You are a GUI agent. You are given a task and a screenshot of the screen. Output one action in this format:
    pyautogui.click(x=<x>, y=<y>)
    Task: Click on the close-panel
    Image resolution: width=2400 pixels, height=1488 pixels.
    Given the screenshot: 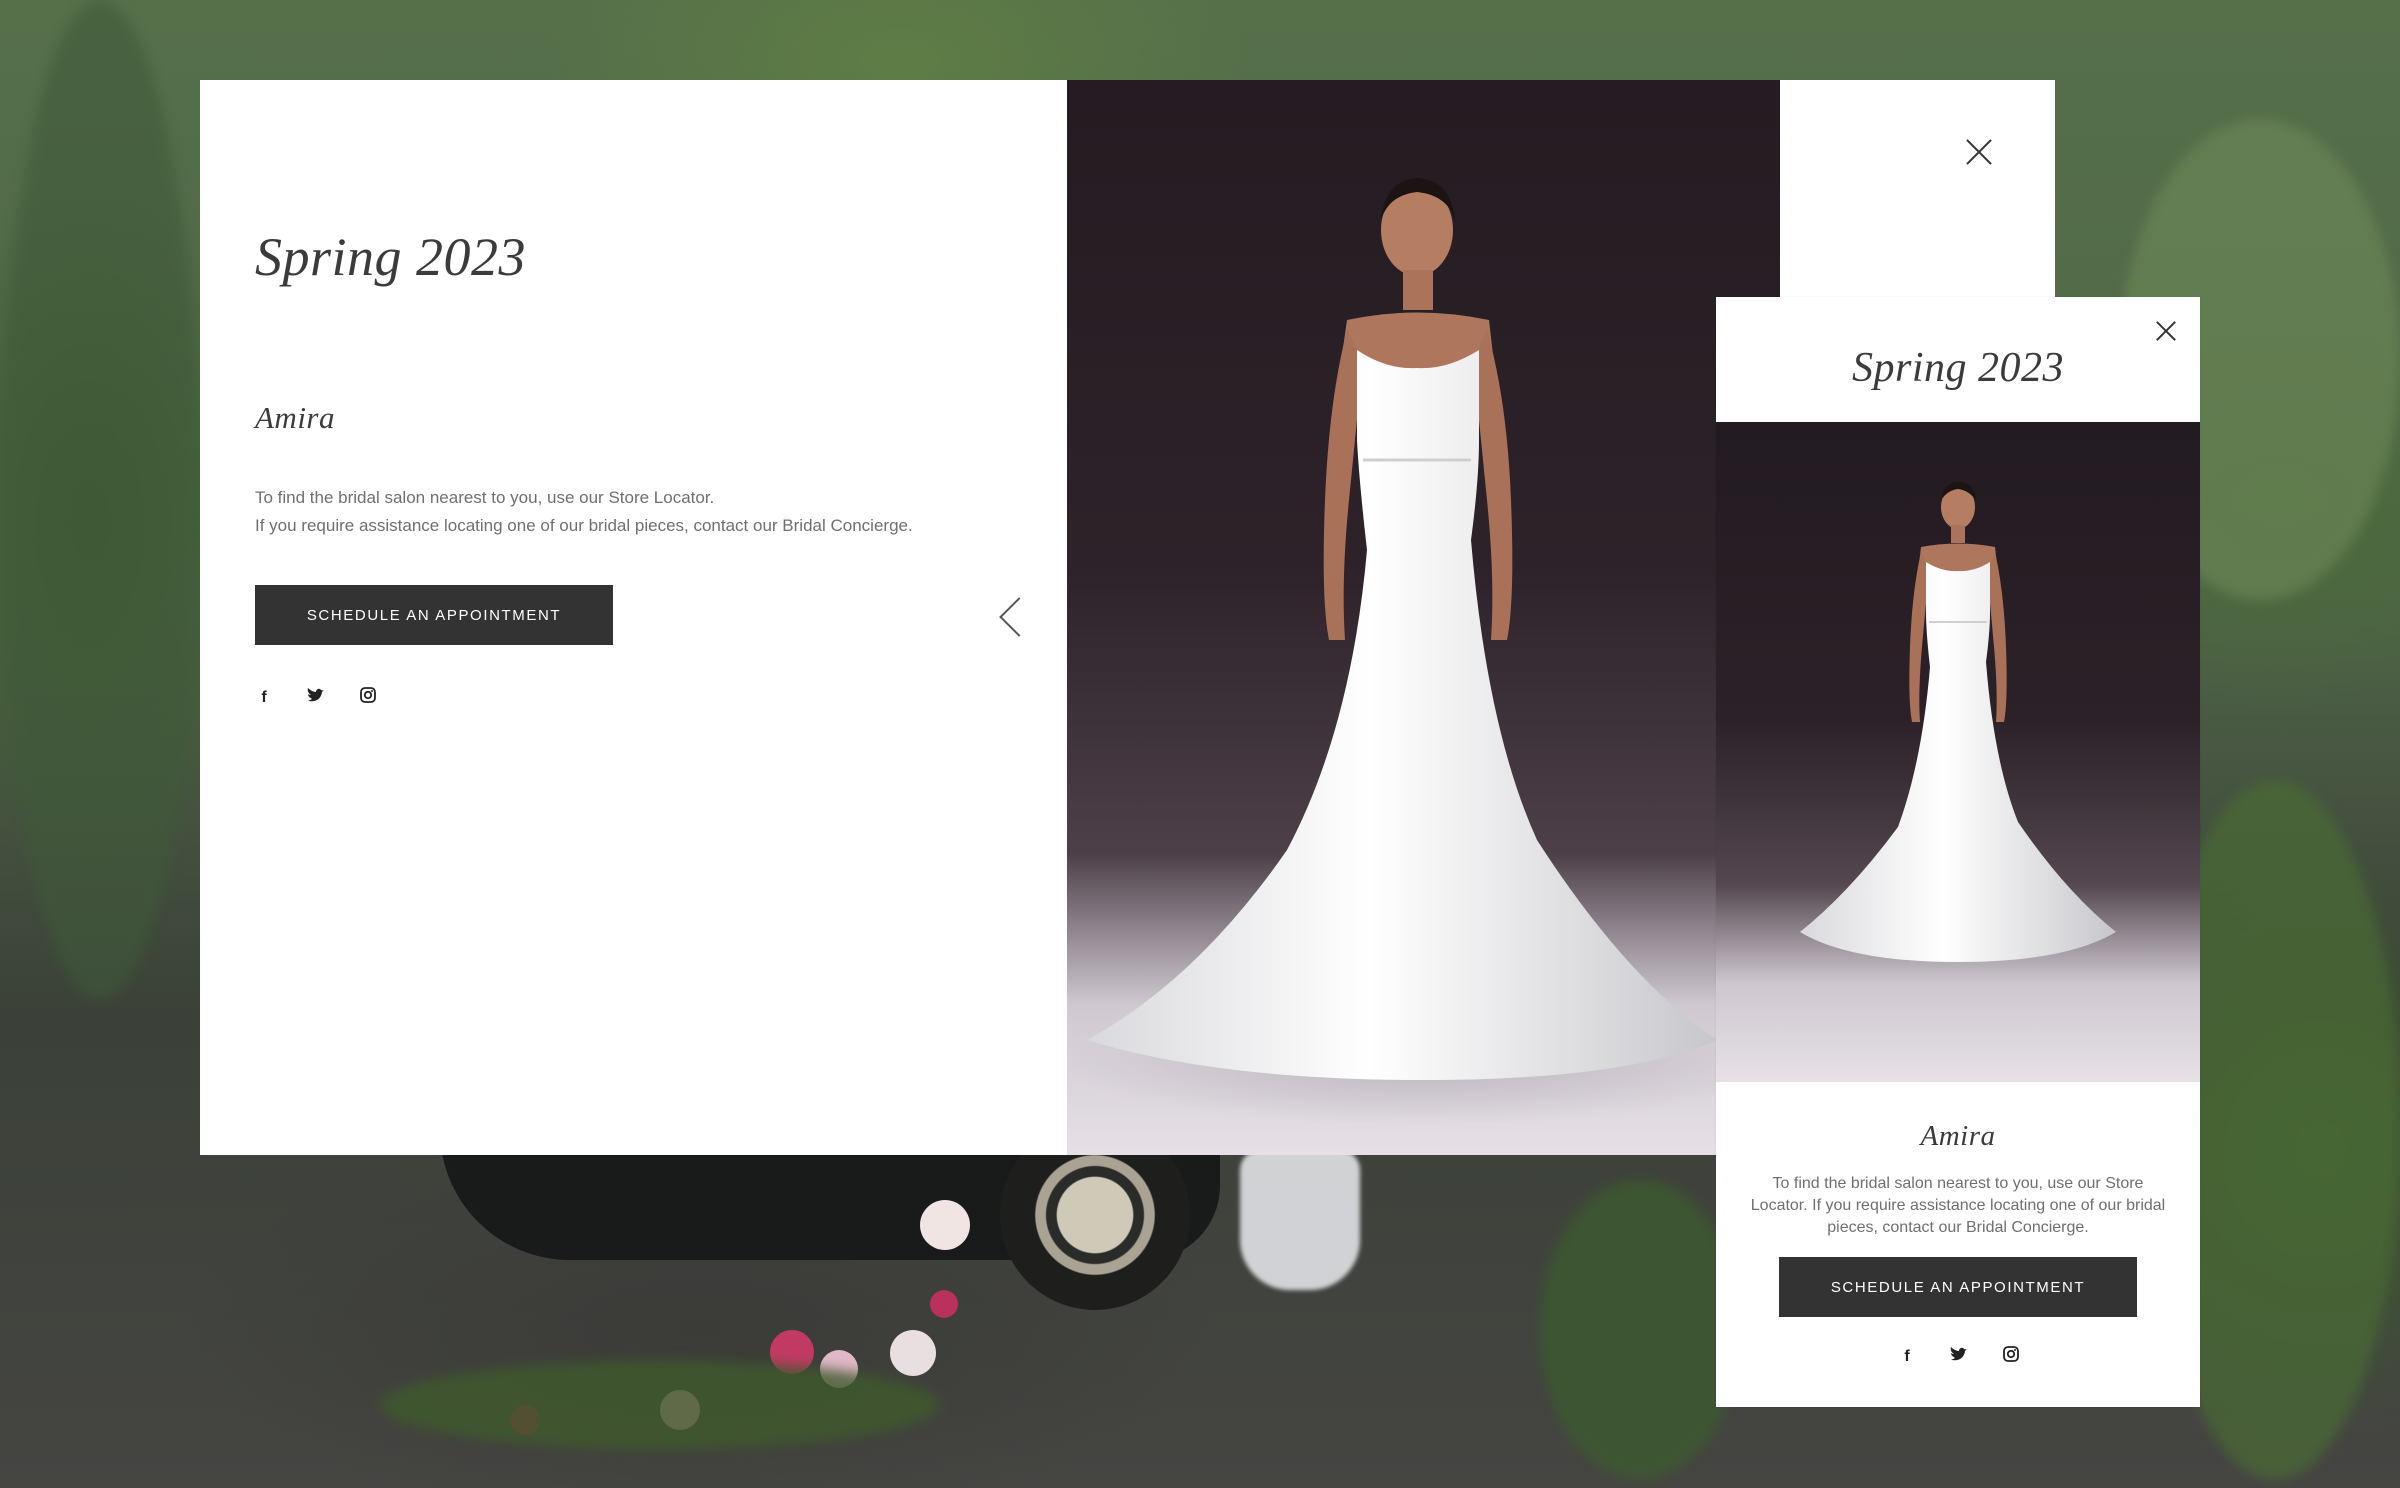 What is the action you would take?
    pyautogui.click(x=1917, y=190)
    